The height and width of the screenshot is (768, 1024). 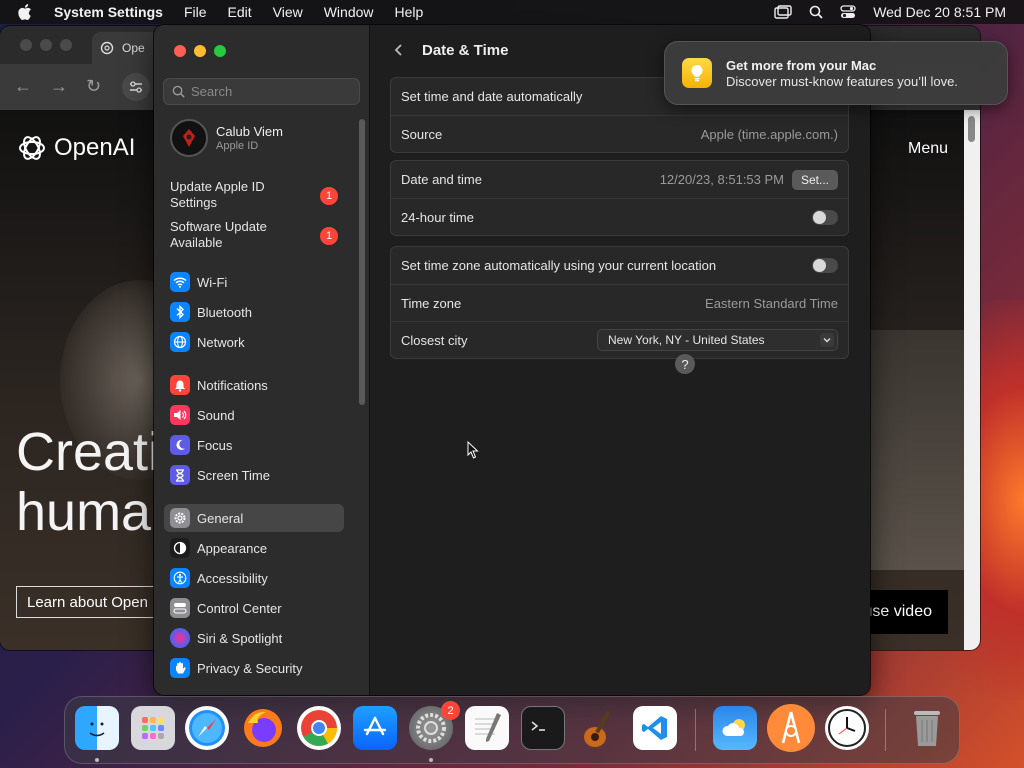 What do you see at coordinates (783, 12) in the screenshot?
I see `screen-mirroring-icon` at bounding box center [783, 12].